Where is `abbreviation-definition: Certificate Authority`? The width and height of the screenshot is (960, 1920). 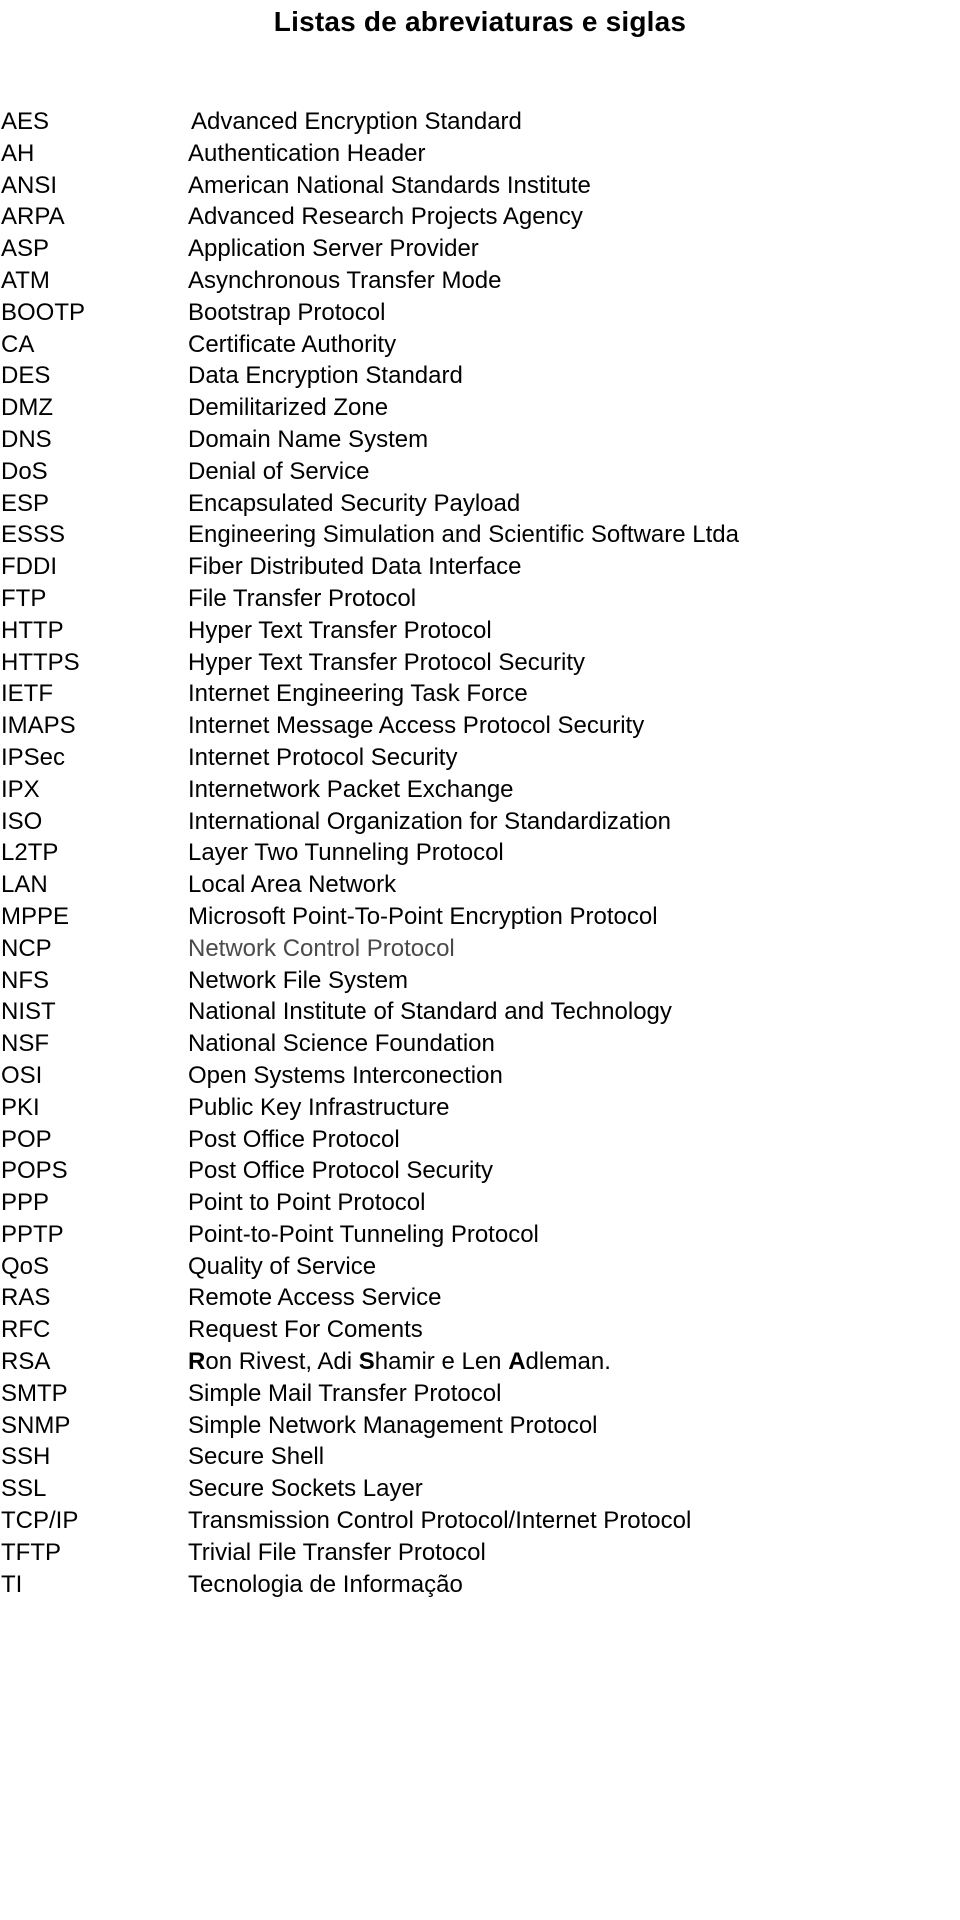
abbreviation-definition: Certificate Authority is located at coordinates (292, 344).